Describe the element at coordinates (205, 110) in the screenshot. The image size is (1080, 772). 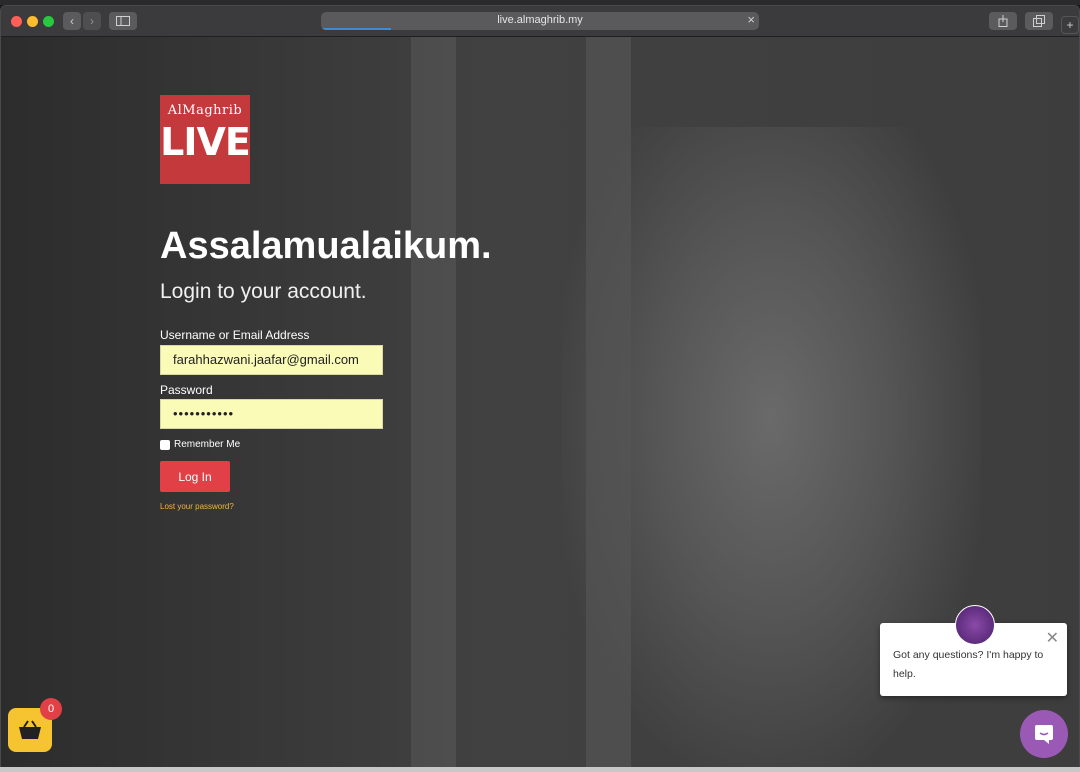
I see `logo-brand-text: AlMaghrib` at that location.